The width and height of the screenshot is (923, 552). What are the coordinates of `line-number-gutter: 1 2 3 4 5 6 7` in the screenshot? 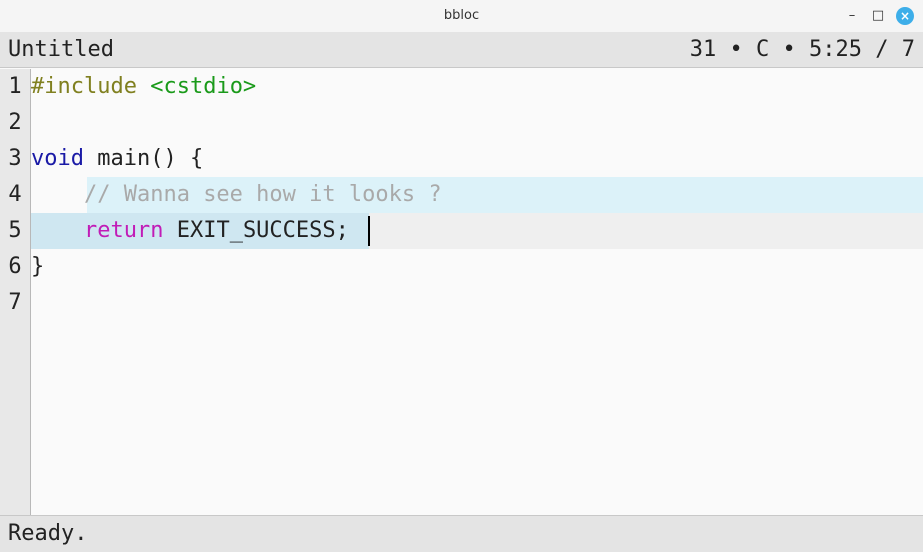 It's located at (15, 292).